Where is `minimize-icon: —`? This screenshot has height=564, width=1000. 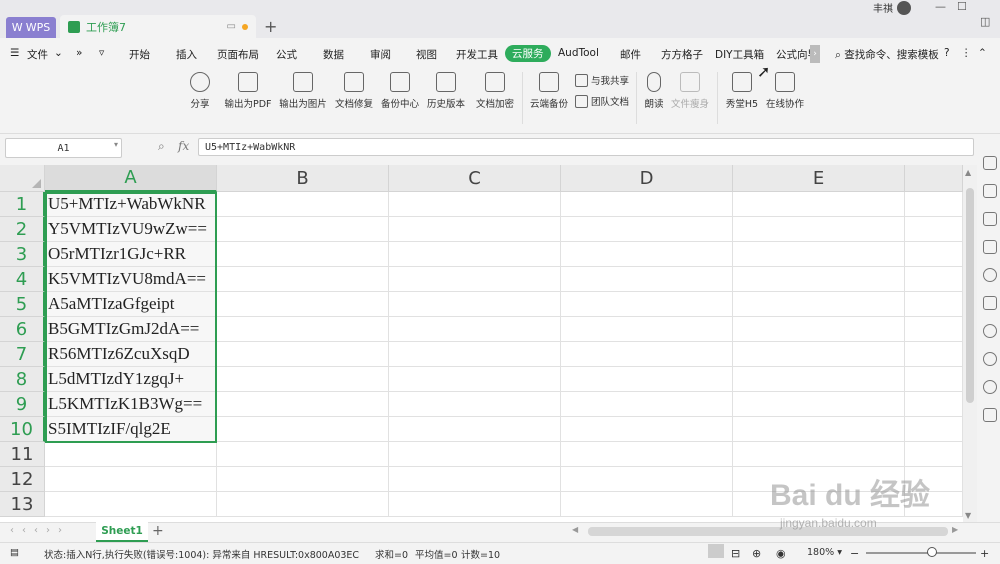 minimize-icon: — is located at coordinates (940, 6).